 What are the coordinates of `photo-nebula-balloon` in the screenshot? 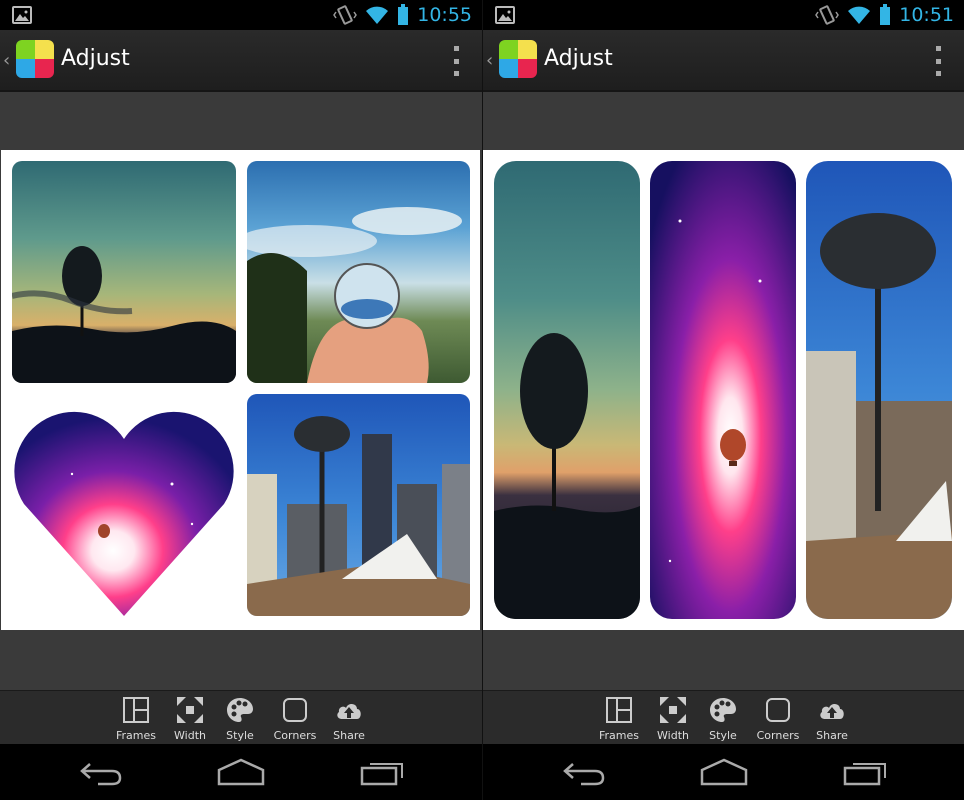 It's located at (723, 390).